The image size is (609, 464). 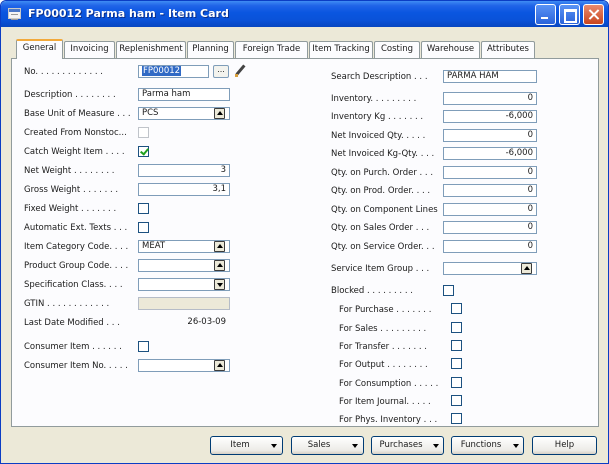 What do you see at coordinates (240, 445) in the screenshot?
I see `item-button-label: Item` at bounding box center [240, 445].